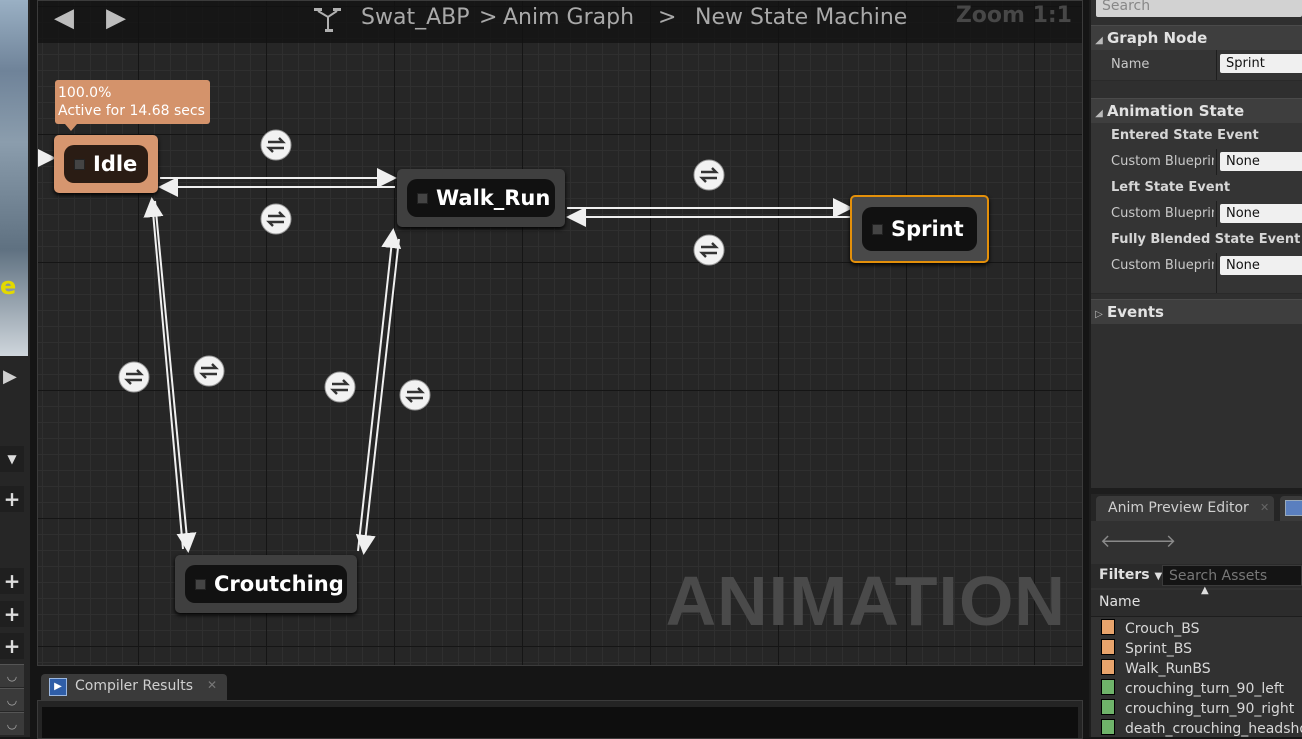 The width and height of the screenshot is (1302, 739). I want to click on asset-row: Crouch_BS, so click(1150, 629).